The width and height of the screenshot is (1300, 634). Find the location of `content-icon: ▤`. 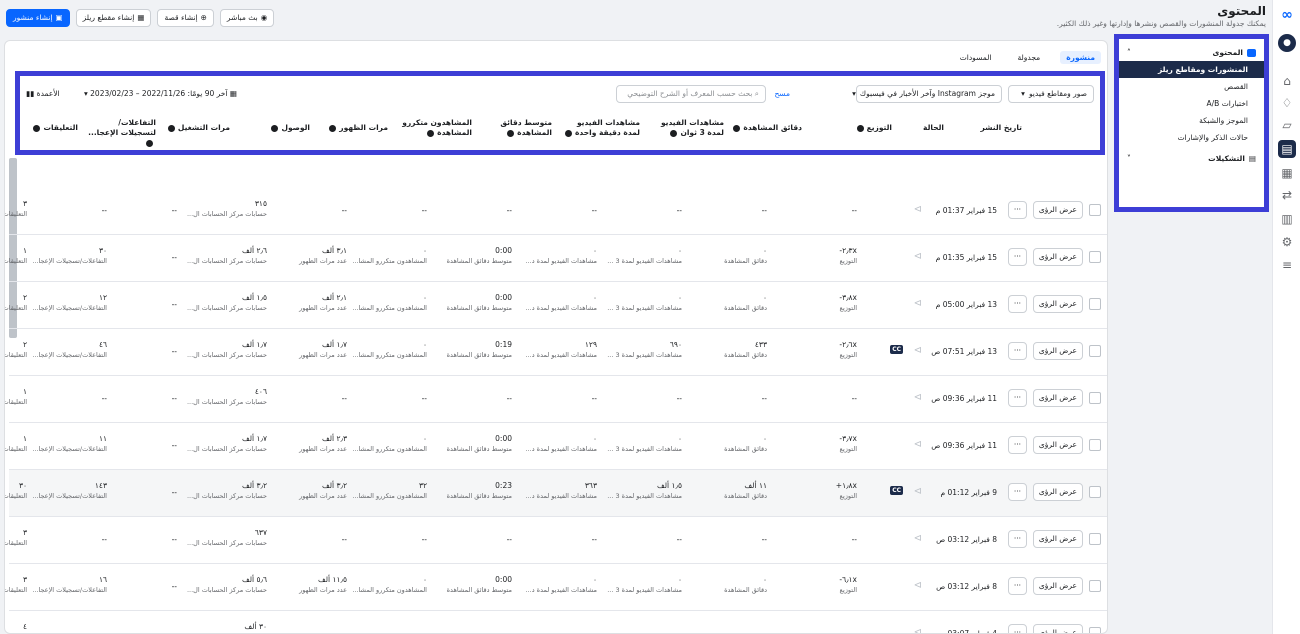

content-icon: ▤ is located at coordinates (1287, 149).